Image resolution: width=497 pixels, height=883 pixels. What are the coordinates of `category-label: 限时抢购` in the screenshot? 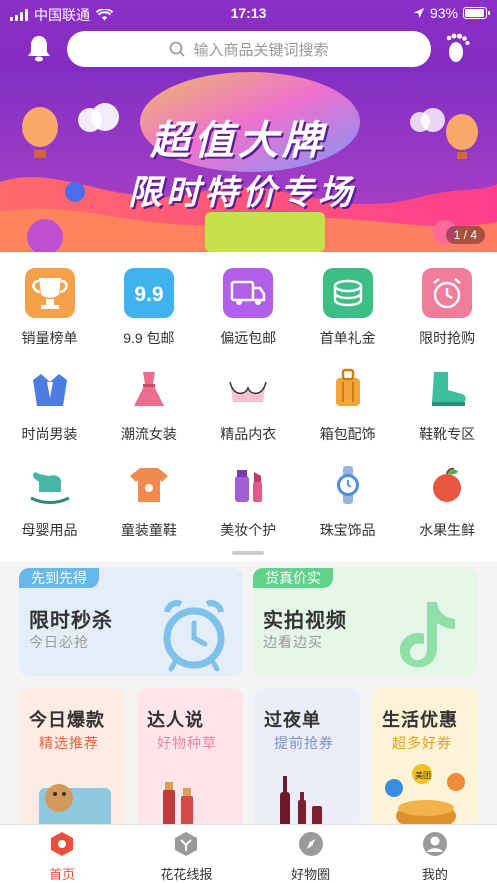 It's located at (447, 338).